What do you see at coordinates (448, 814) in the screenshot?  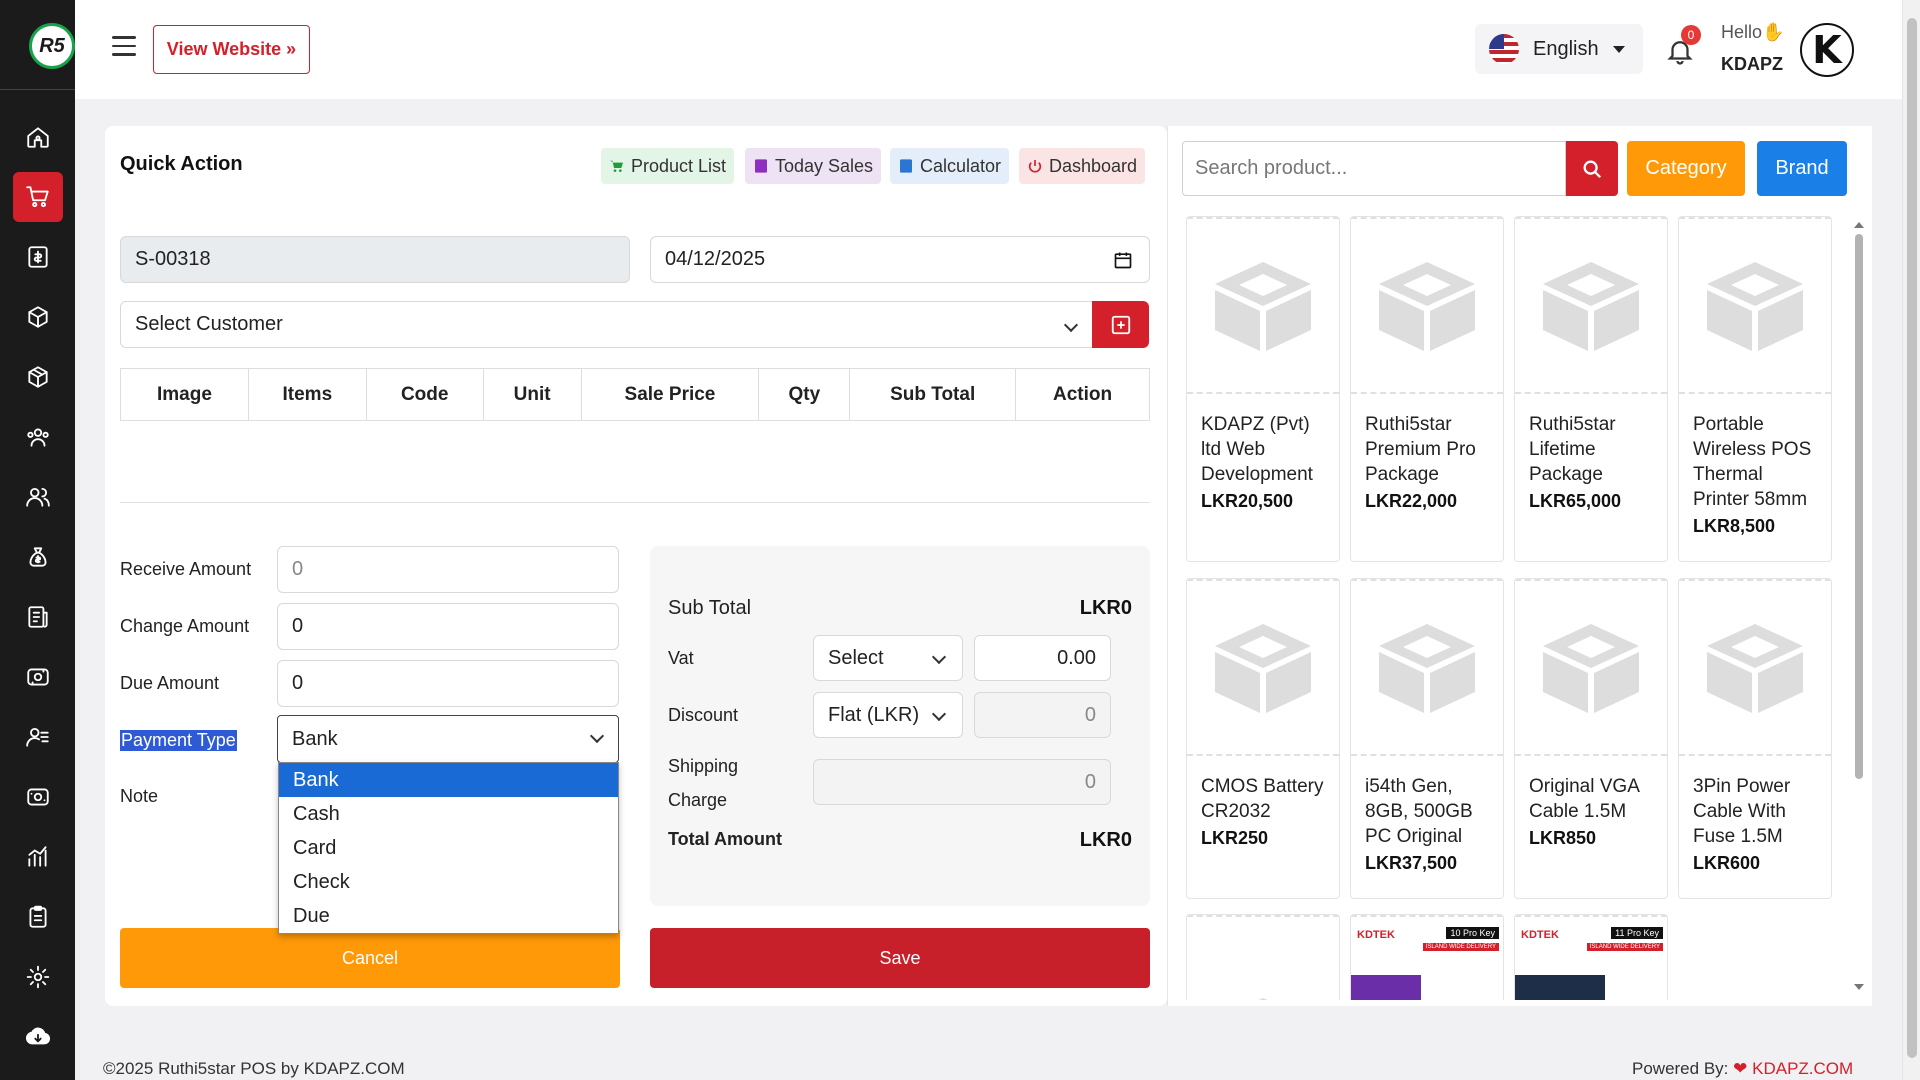 I see `payment-option-cash: Cash` at bounding box center [448, 814].